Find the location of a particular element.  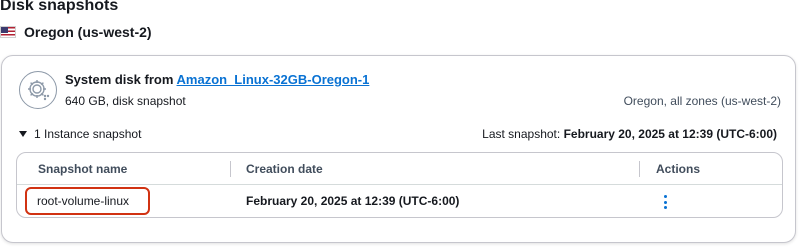

snapshot-name-cell: root-volume-linux is located at coordinates (83, 201).